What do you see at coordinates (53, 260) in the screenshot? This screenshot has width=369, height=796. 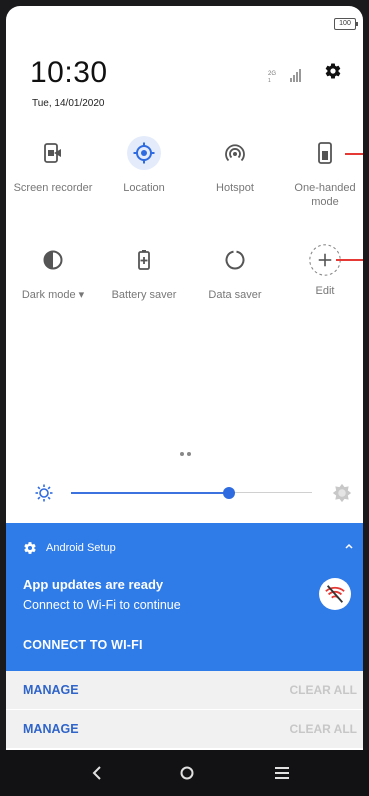 I see `dark-mode-icon` at bounding box center [53, 260].